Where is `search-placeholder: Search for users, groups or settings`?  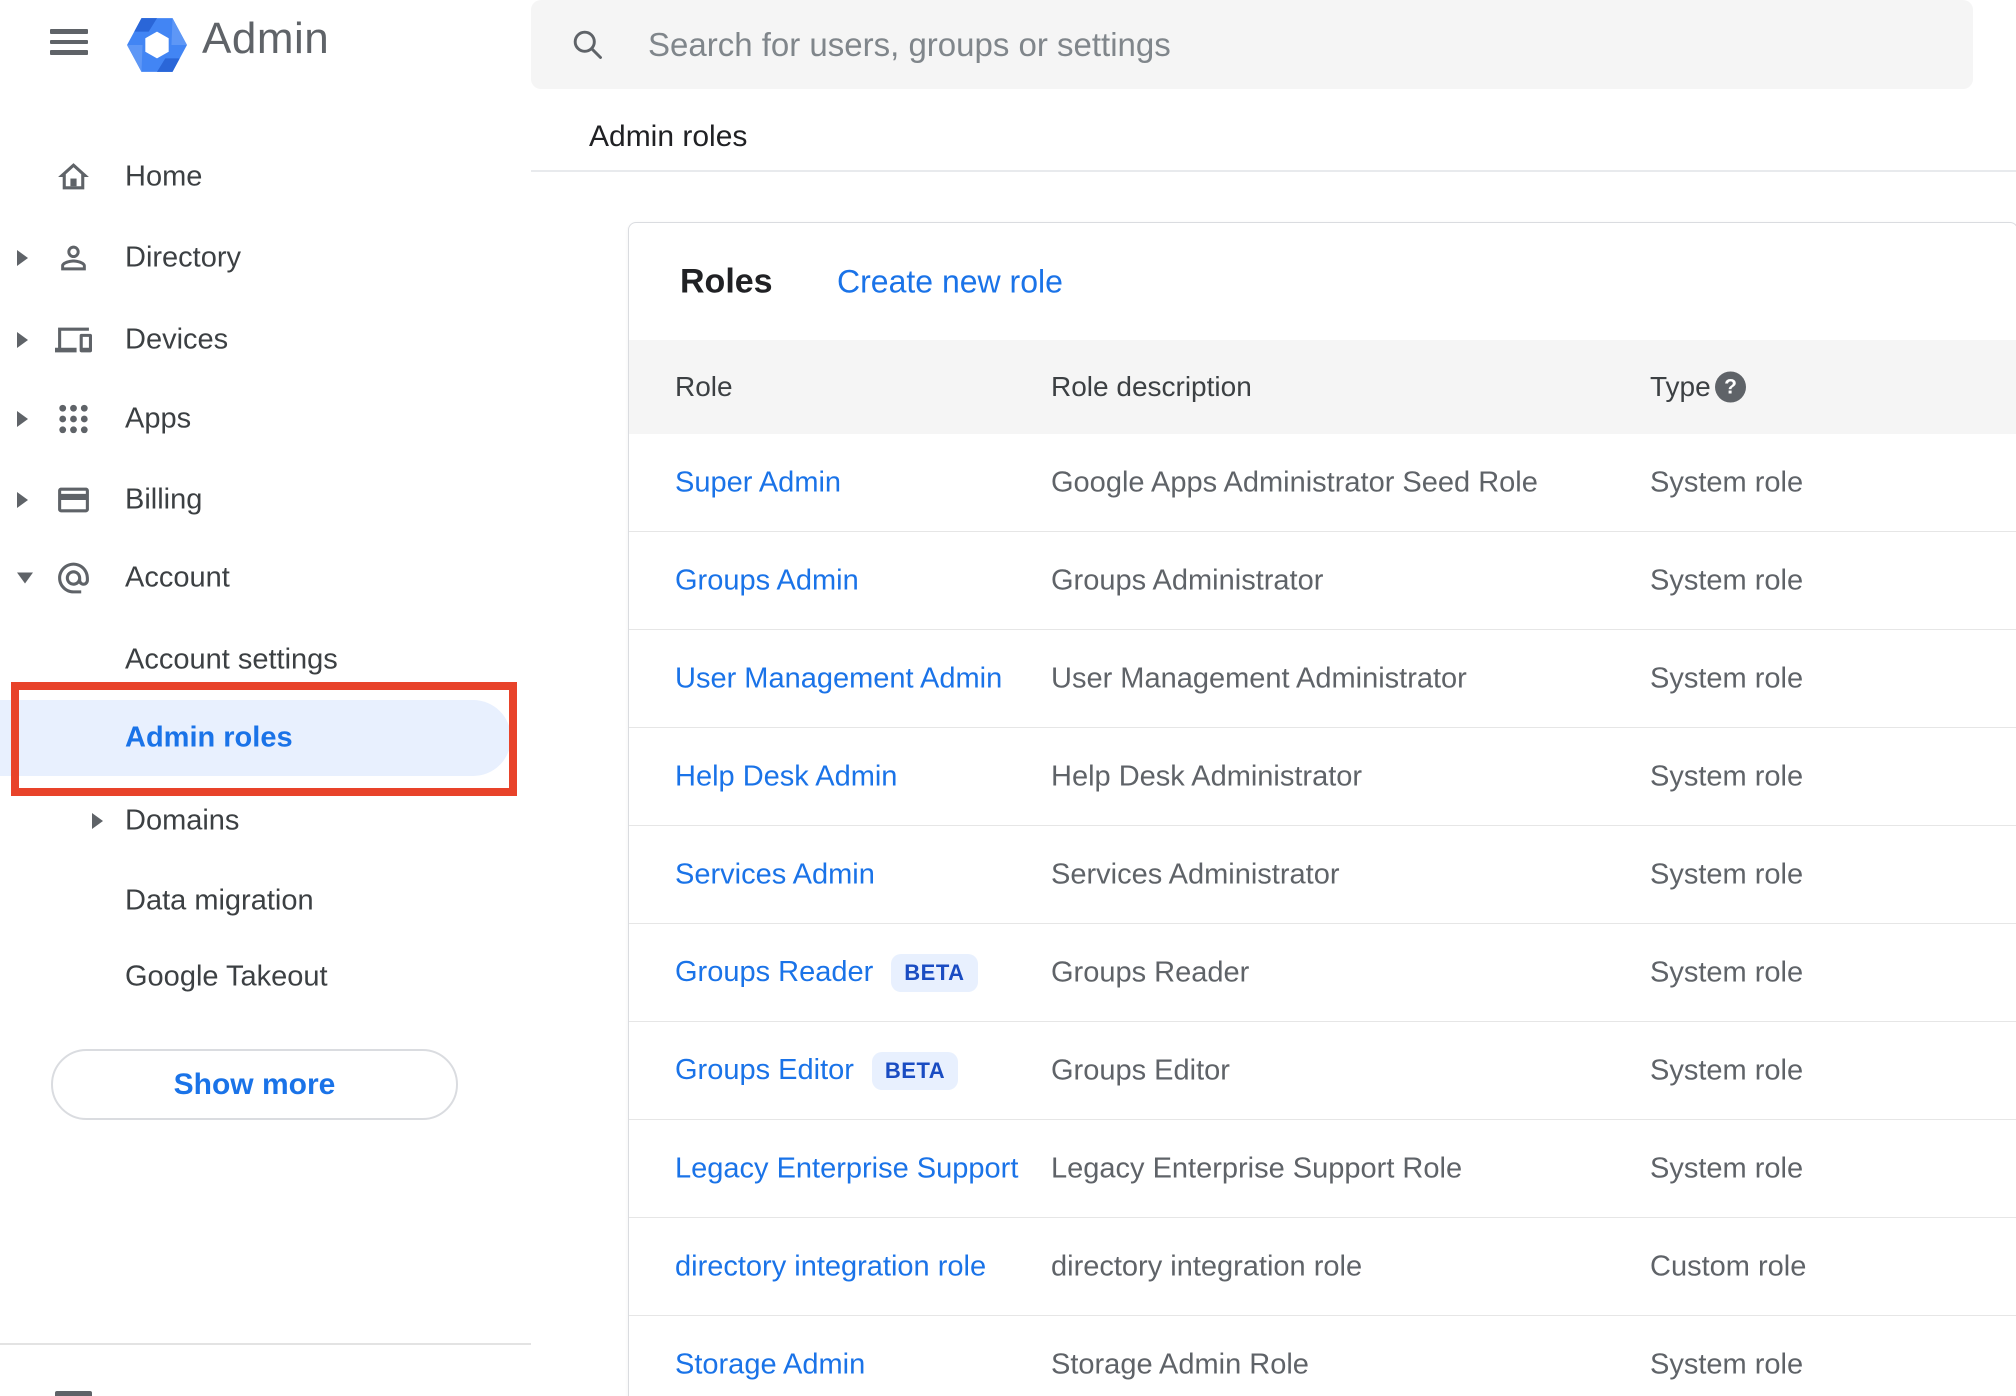
search-placeholder: Search for users, groups or settings is located at coordinates (909, 44).